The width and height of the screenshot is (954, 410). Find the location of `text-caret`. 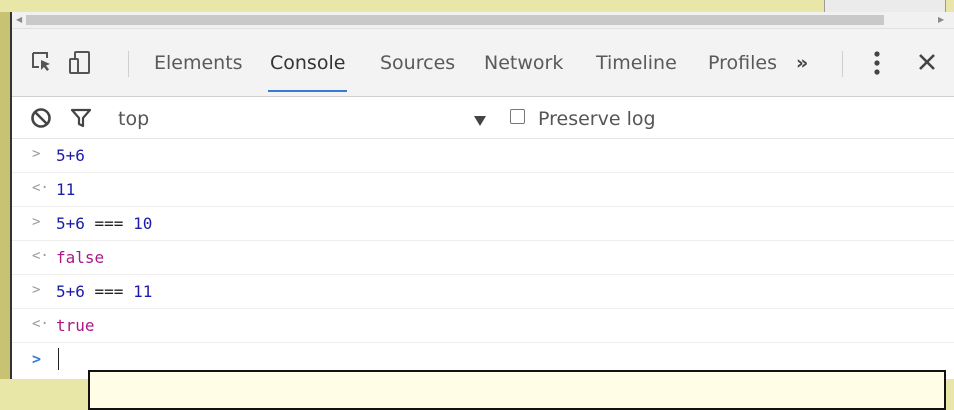

text-caret is located at coordinates (58, 359).